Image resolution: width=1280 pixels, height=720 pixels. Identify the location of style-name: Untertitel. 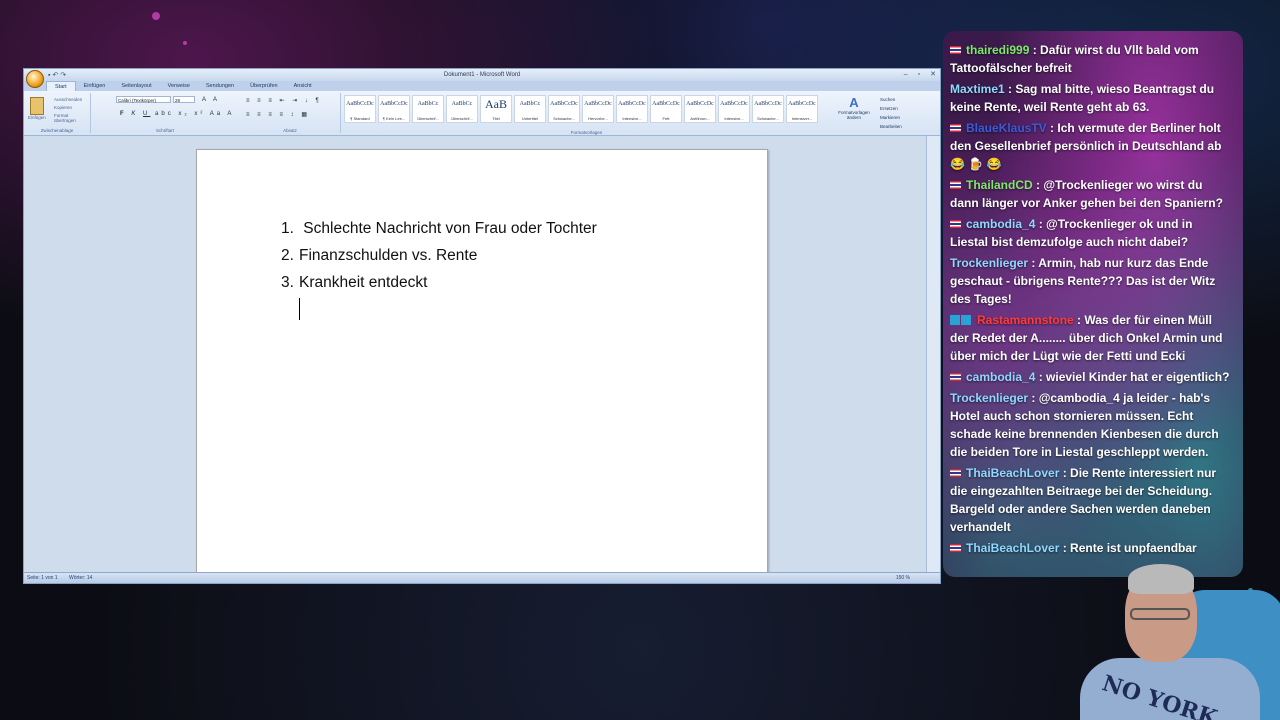
(529, 118).